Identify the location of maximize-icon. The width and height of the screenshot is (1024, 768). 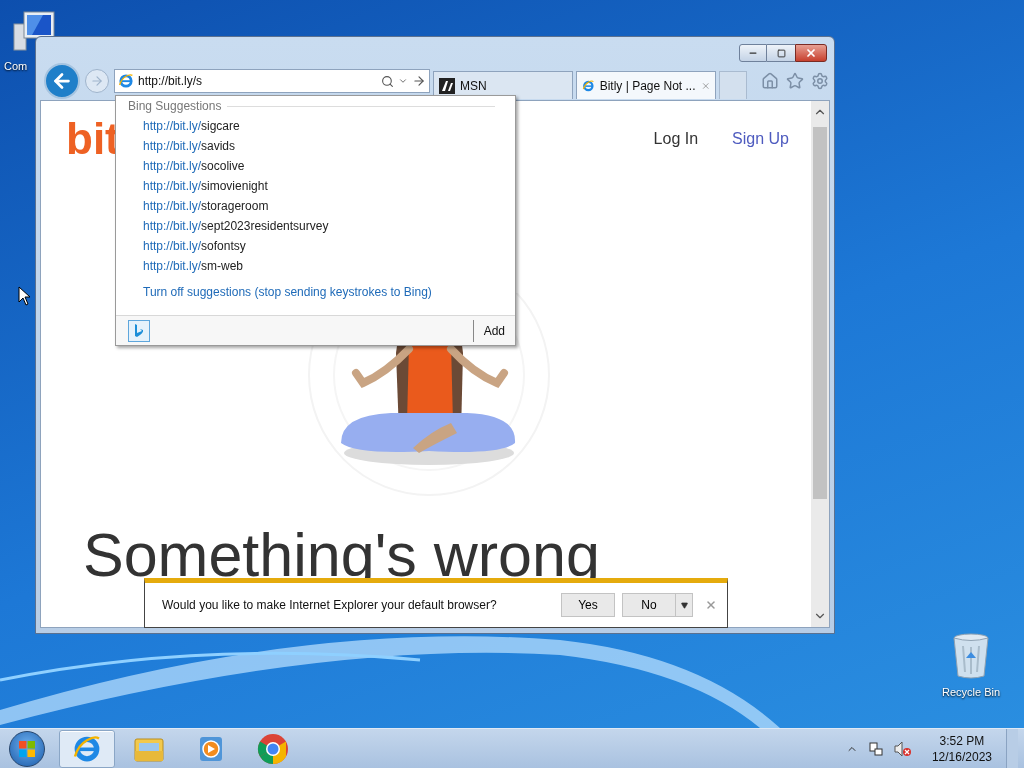
(781, 53).